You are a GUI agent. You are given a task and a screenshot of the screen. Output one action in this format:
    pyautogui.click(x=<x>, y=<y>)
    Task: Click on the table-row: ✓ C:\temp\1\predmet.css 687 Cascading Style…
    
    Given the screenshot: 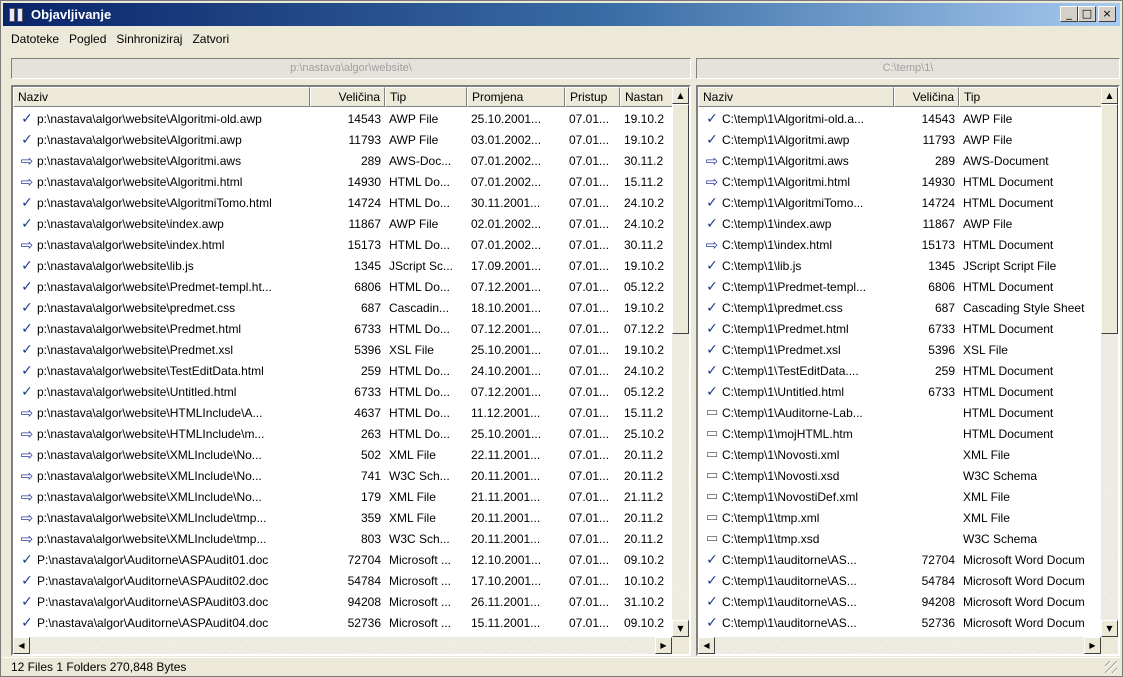 What is the action you would take?
    pyautogui.click(x=901, y=307)
    